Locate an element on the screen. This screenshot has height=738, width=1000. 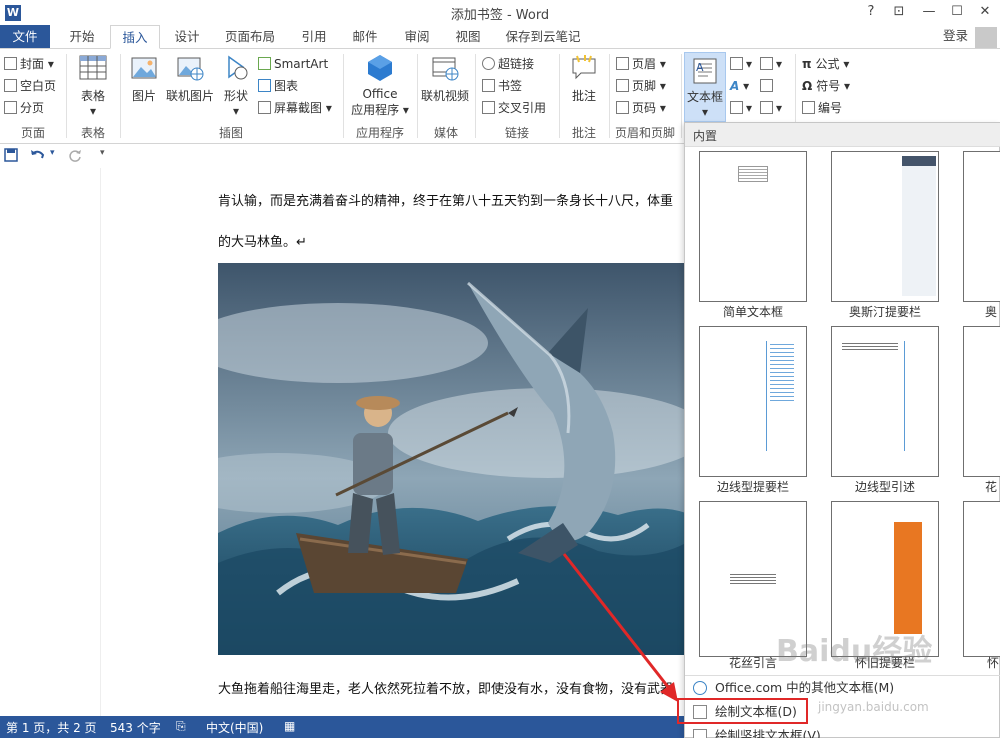
group-label-illustrations: 插图 is located at coordinates (230, 133).